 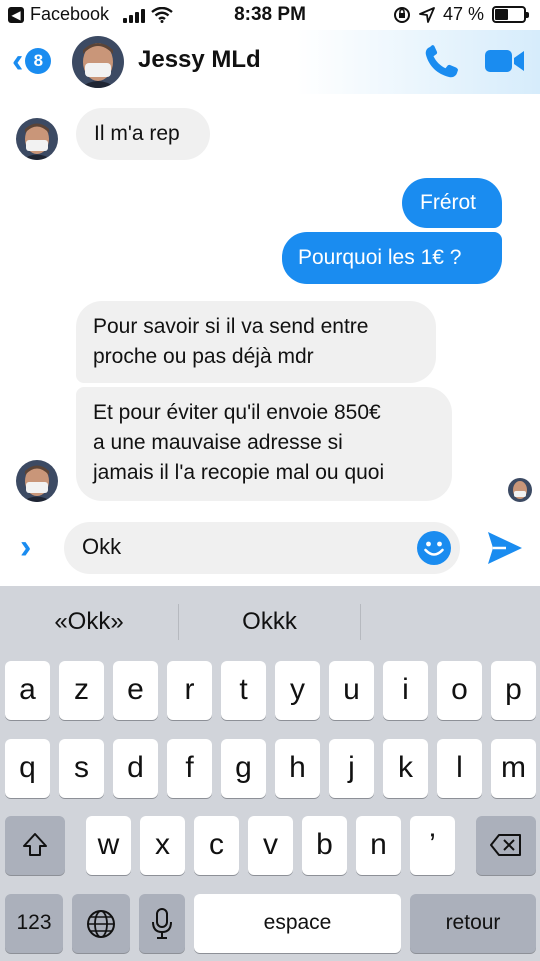 I want to click on key-j: j, so click(x=351, y=768).